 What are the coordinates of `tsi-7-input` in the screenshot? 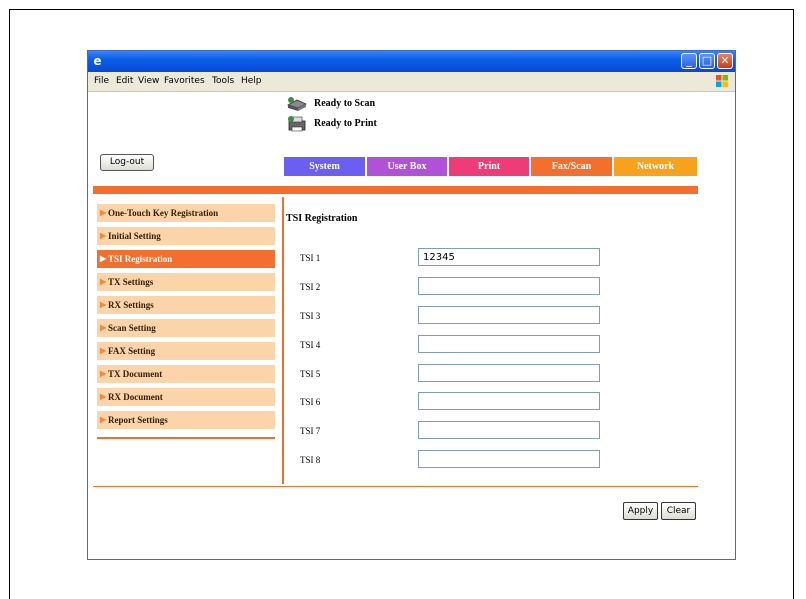 It's located at (509, 430).